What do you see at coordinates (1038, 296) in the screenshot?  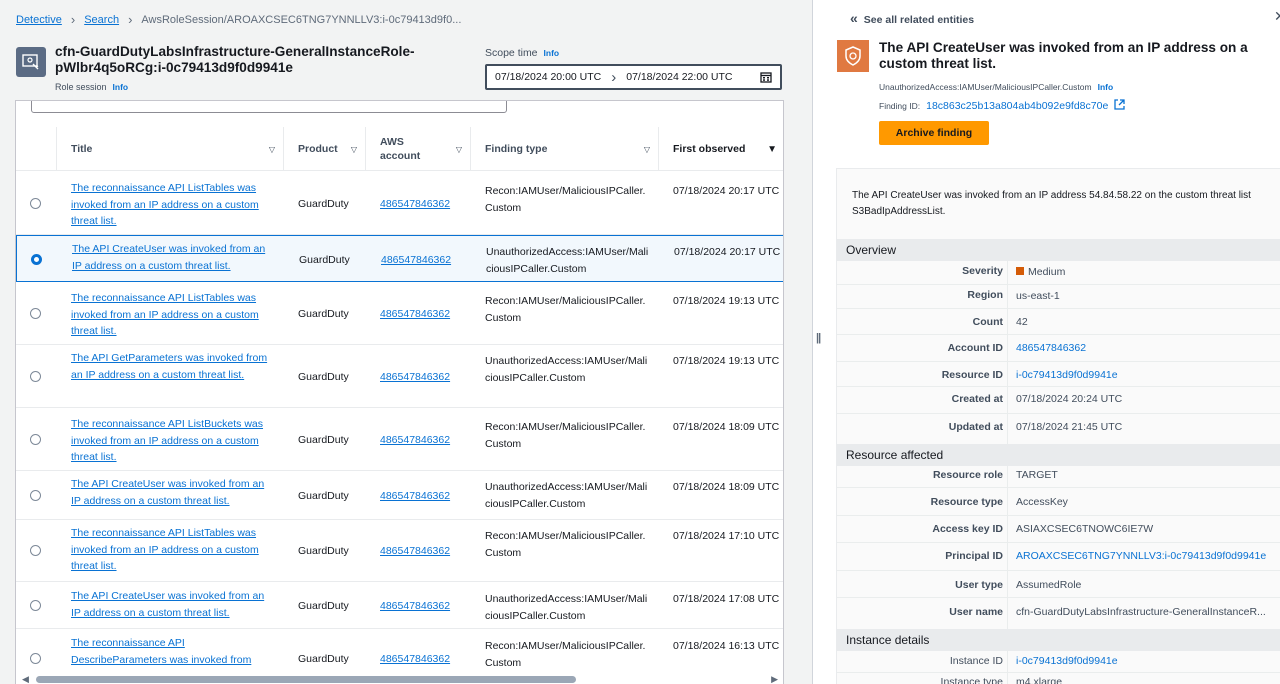 I see `region-value: us-east-1` at bounding box center [1038, 296].